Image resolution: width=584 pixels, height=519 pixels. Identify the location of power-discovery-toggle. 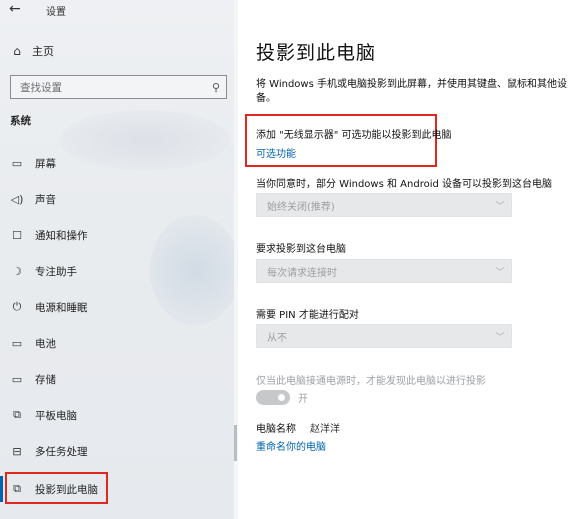
(273, 397).